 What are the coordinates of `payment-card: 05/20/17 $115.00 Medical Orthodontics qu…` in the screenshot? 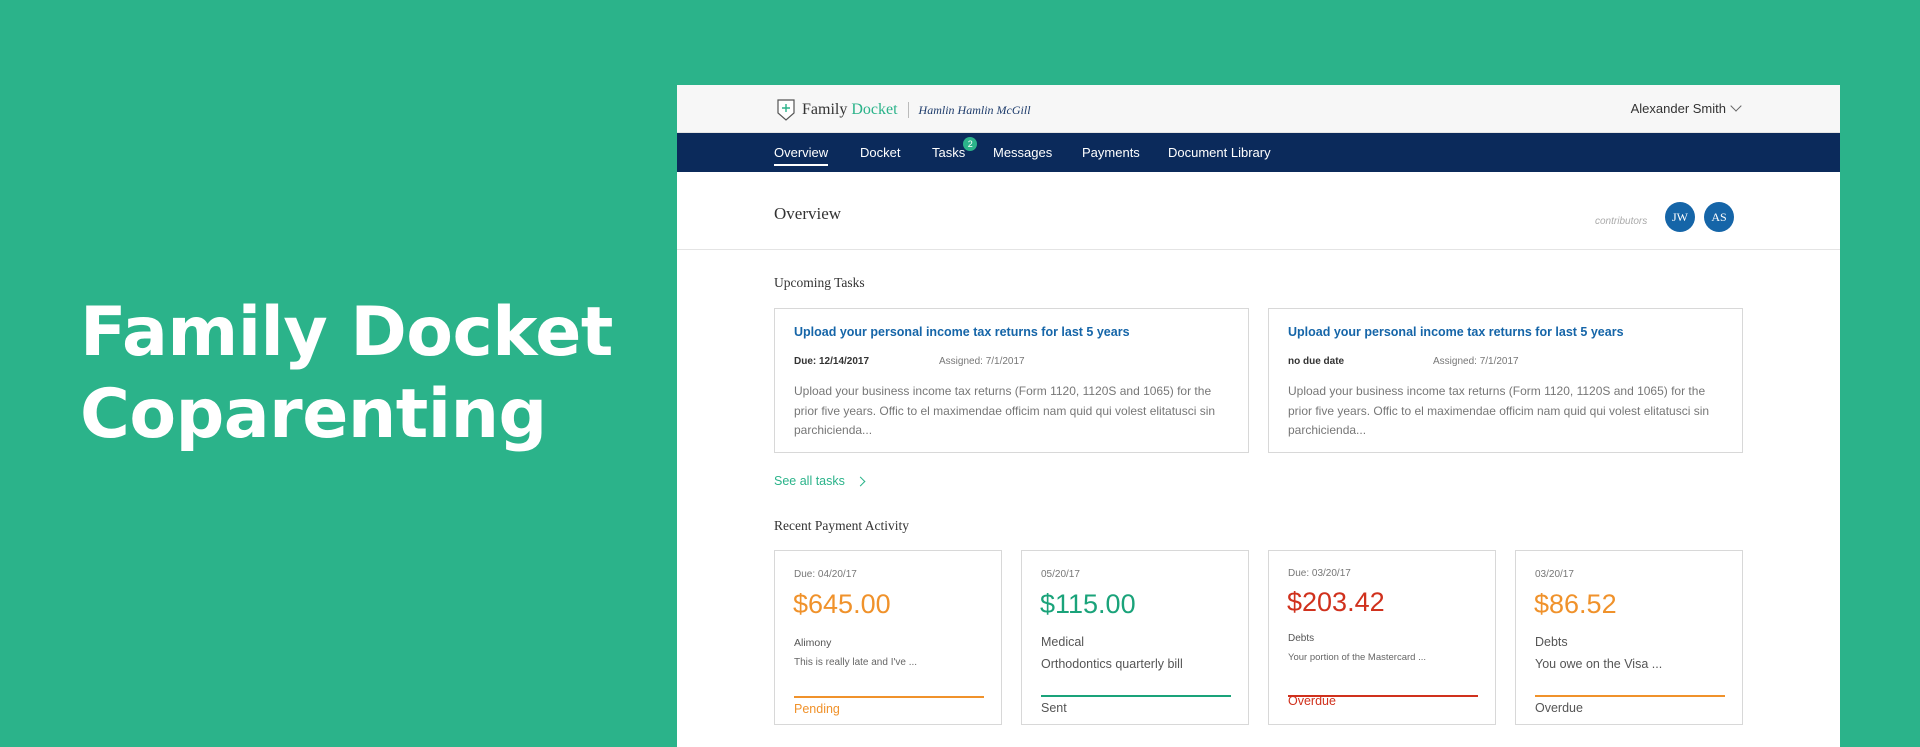 It's located at (1135, 637).